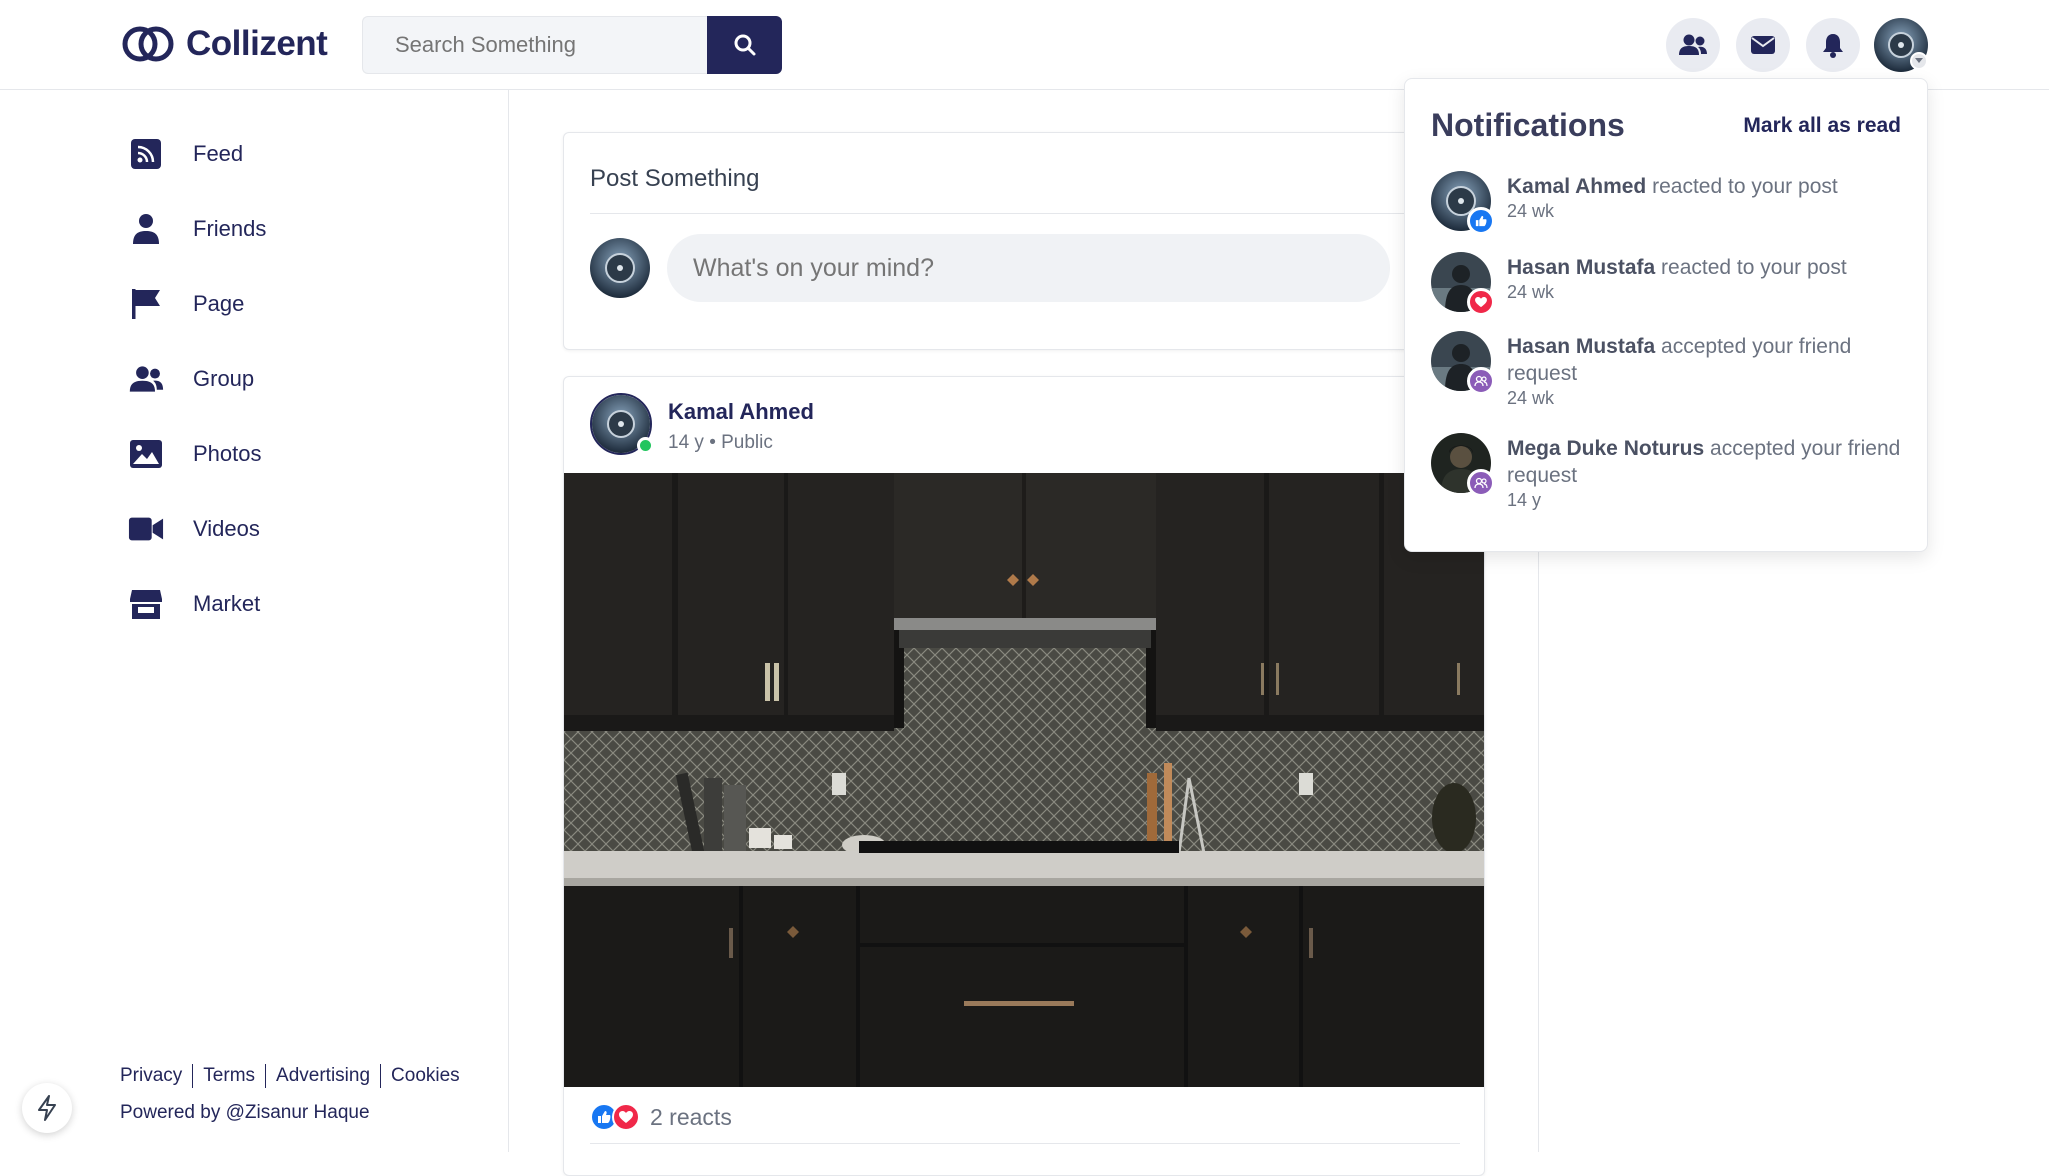  What do you see at coordinates (219, 303) in the screenshot?
I see `sidebar-item-label: Page` at bounding box center [219, 303].